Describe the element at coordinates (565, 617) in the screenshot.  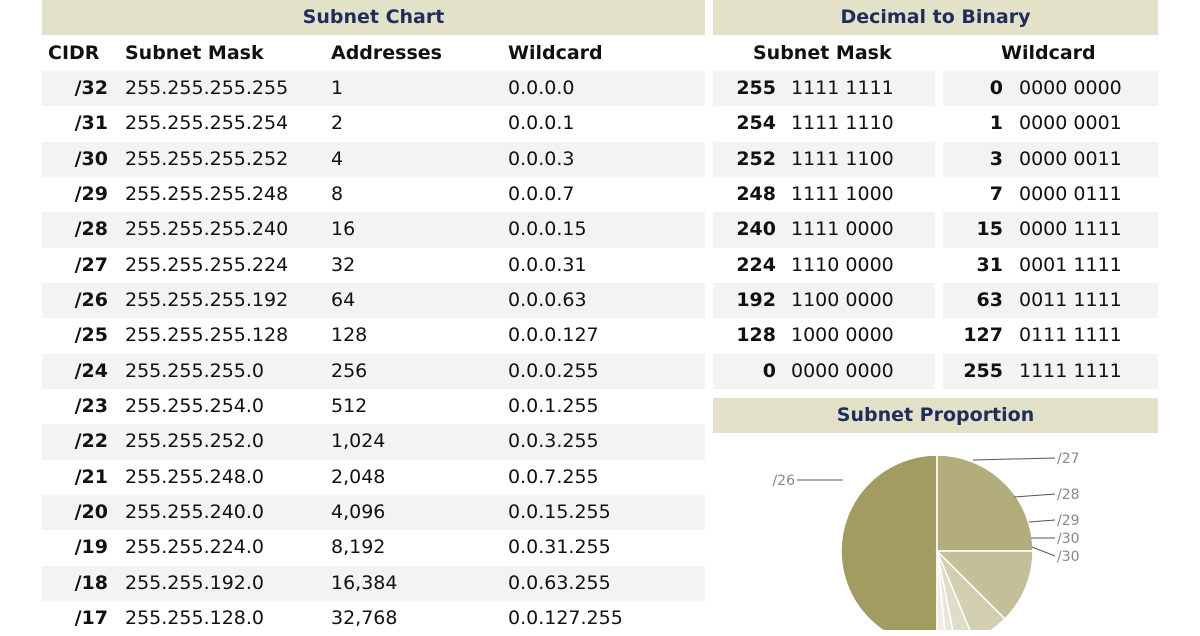
I see `wildcard-cell: 0.0.127.255` at that location.